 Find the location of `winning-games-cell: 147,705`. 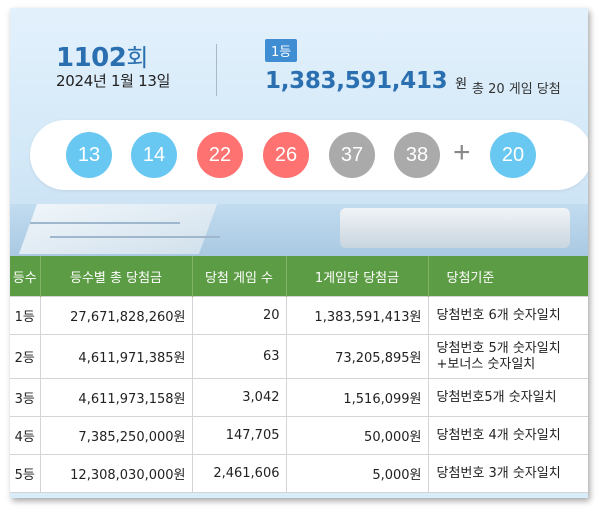

winning-games-cell: 147,705 is located at coordinates (239, 435).